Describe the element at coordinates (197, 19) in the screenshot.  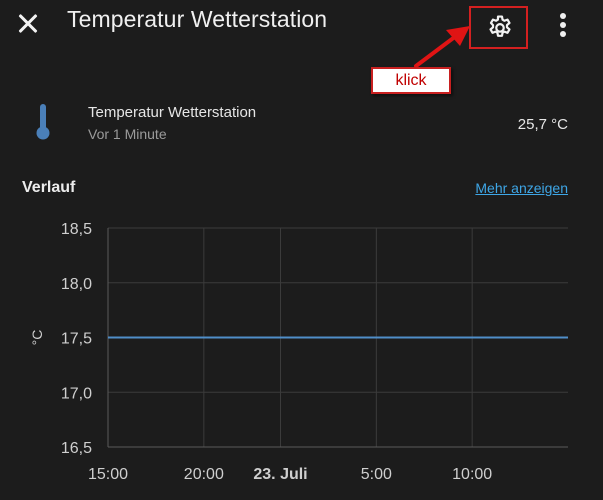
I see `dialog-title: Temperatur Wetterstation` at that location.